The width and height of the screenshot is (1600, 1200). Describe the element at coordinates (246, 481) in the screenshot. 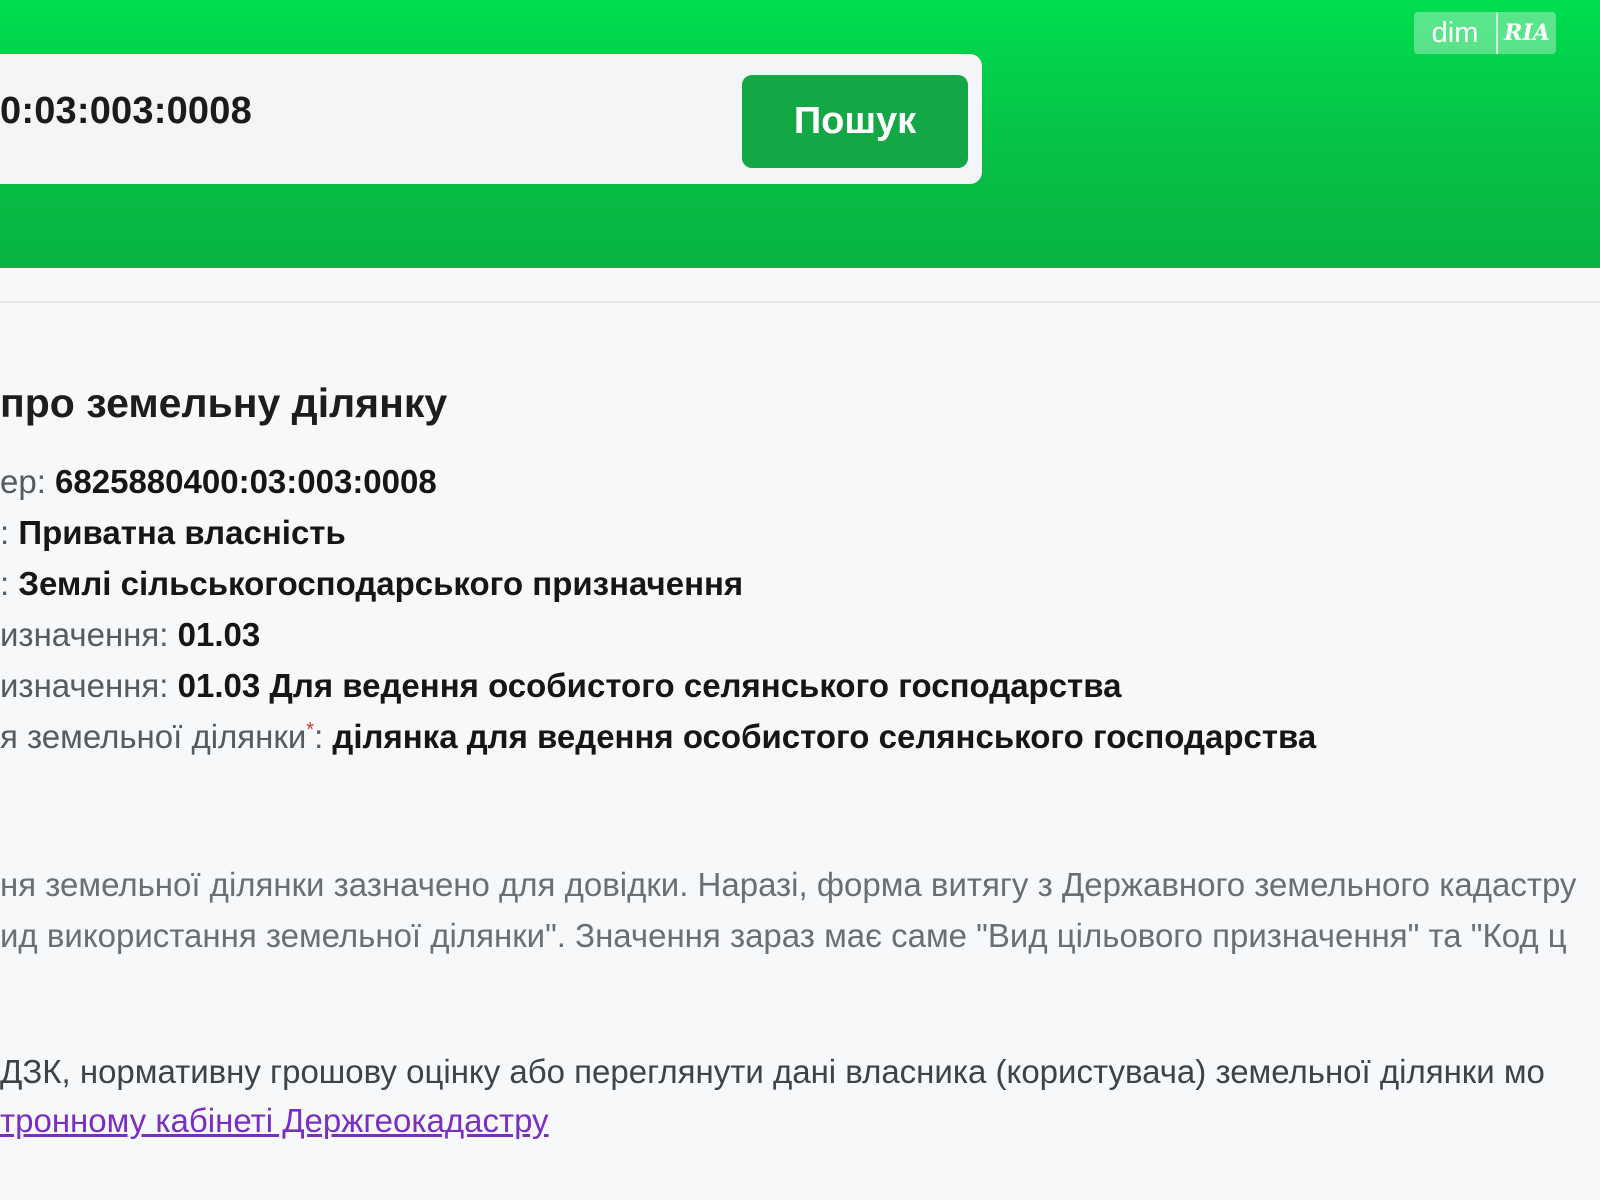

I see `info-value: 6825880400:03:003:0008` at that location.